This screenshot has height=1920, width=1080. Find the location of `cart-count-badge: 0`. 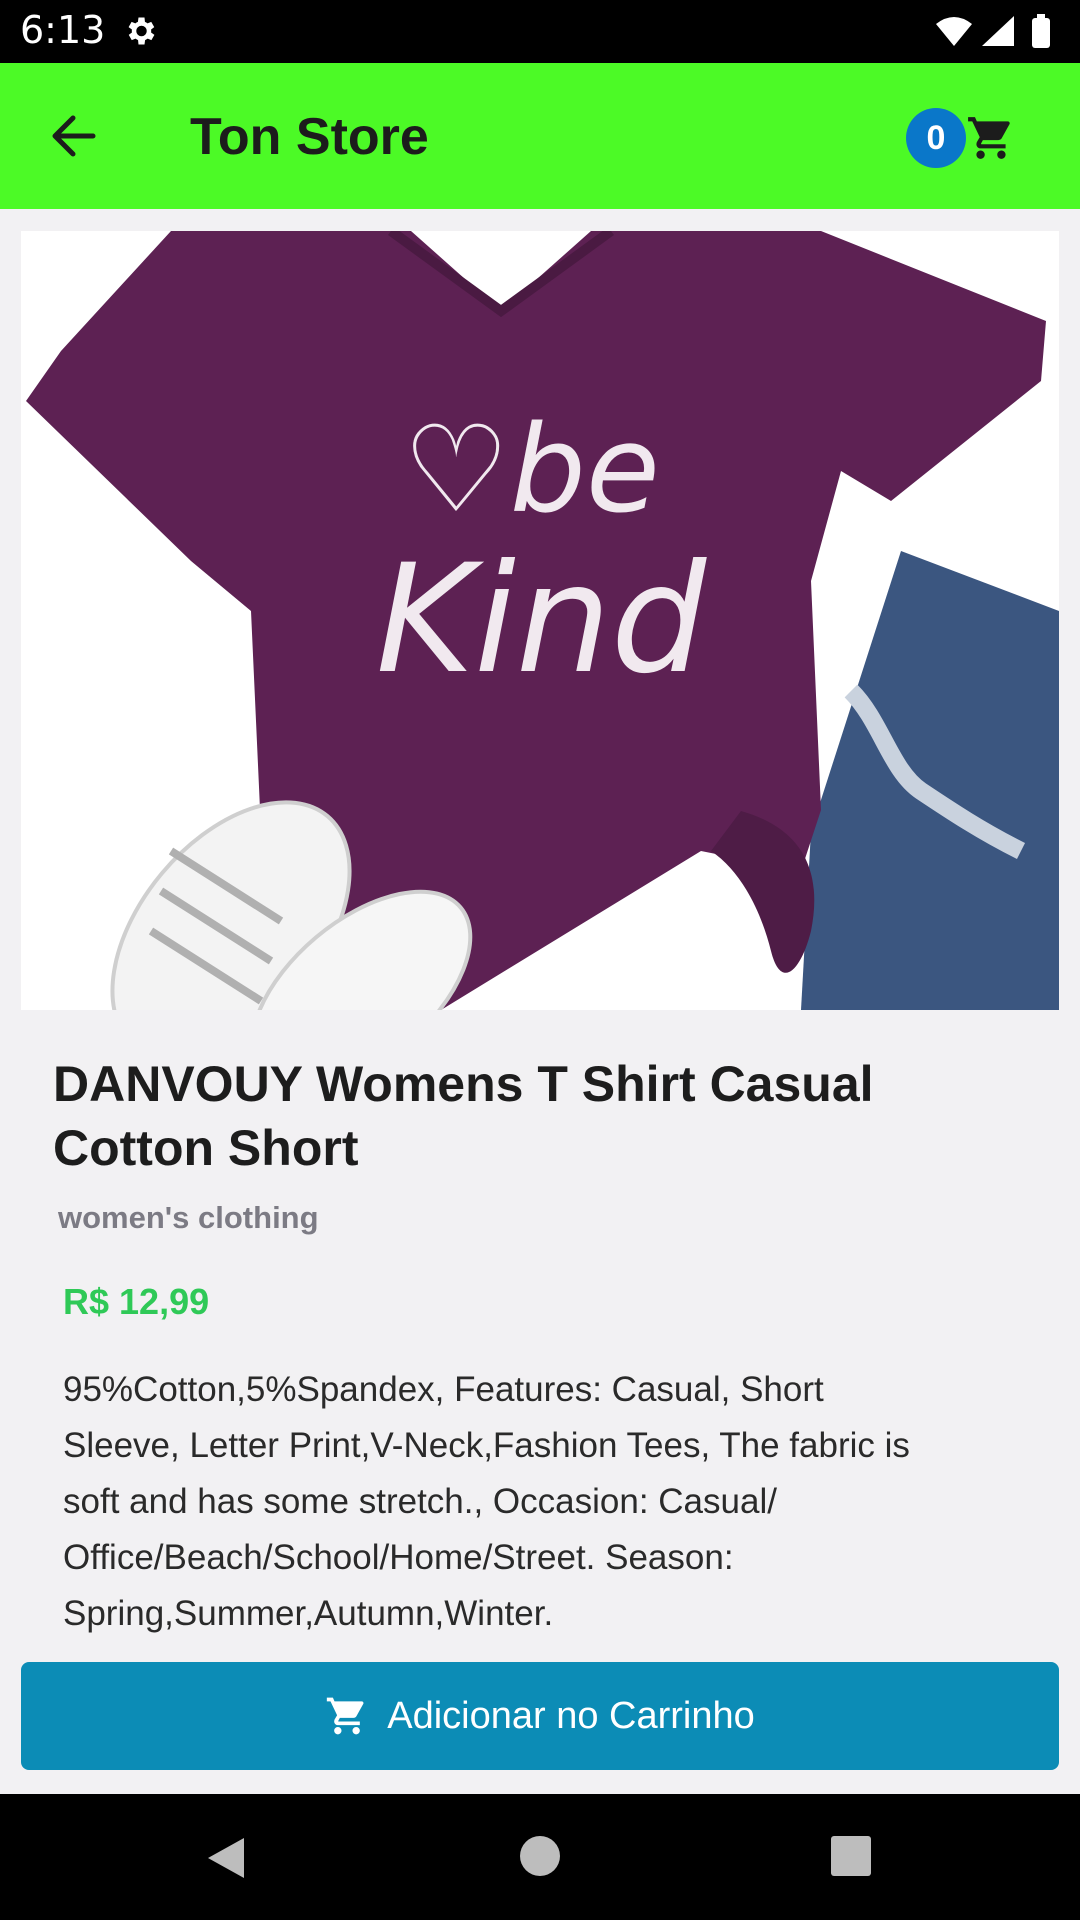

cart-count-badge: 0 is located at coordinates (936, 138).